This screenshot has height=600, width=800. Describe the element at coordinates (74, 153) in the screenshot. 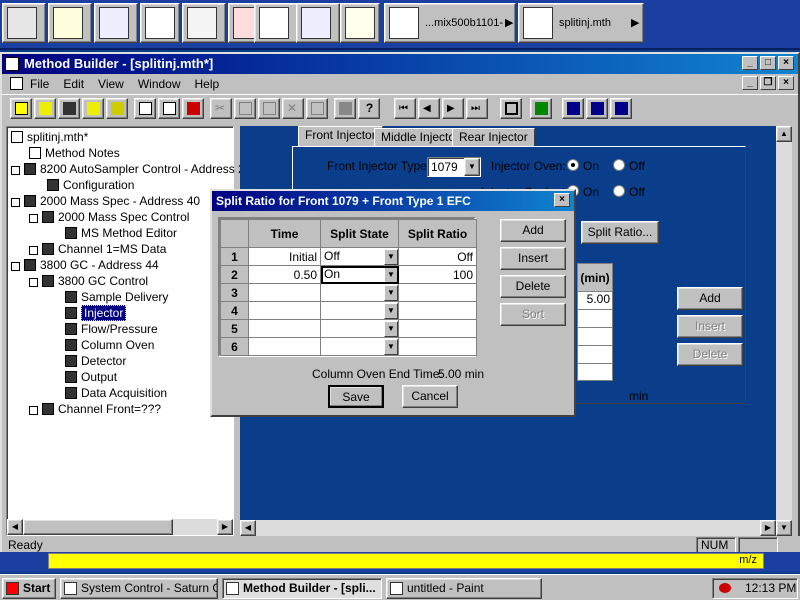

I see `tree-node: Method Notes` at that location.